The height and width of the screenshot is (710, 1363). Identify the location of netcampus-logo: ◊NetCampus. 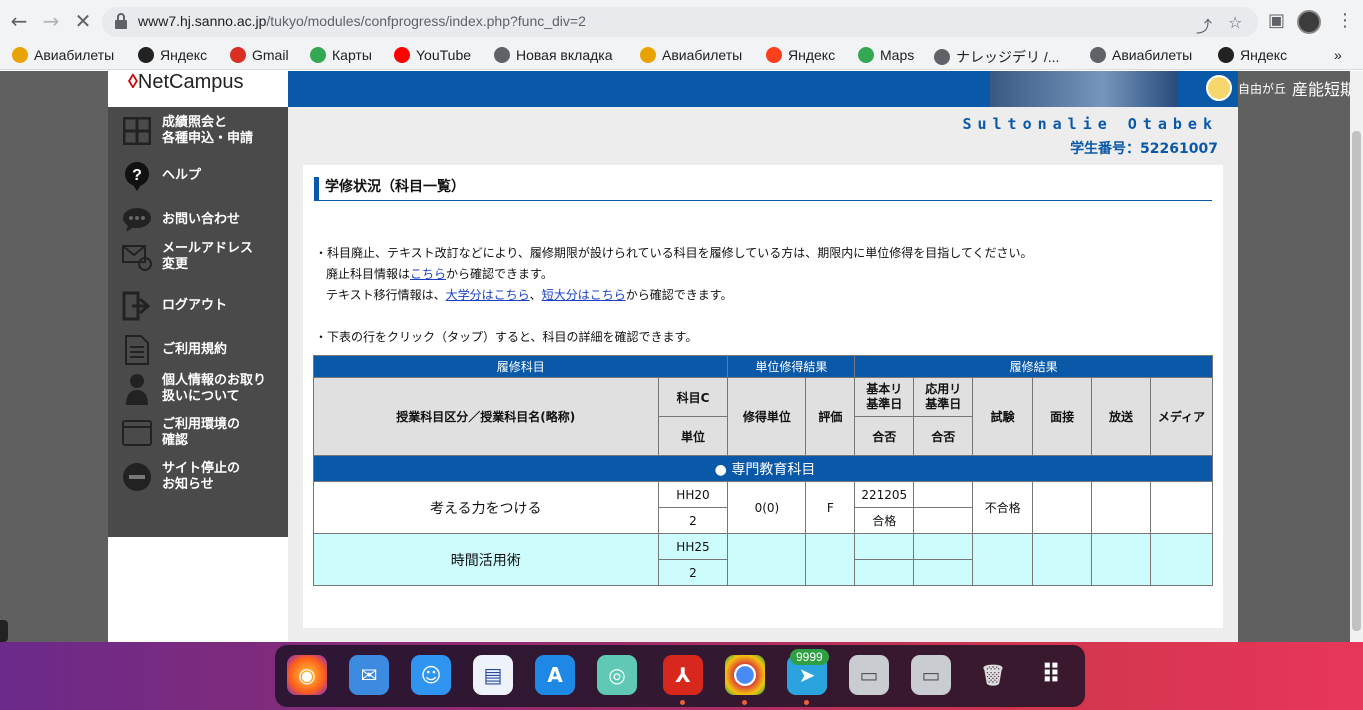
(186, 82).